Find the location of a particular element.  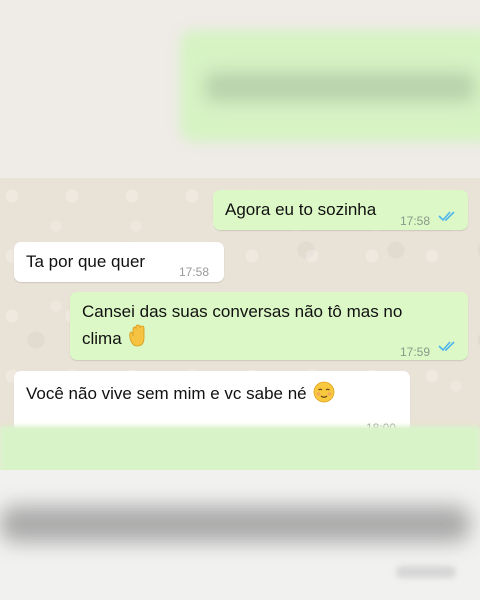

message-bubble-incoming: Ta por que quer 17:58 is located at coordinates (119, 262).